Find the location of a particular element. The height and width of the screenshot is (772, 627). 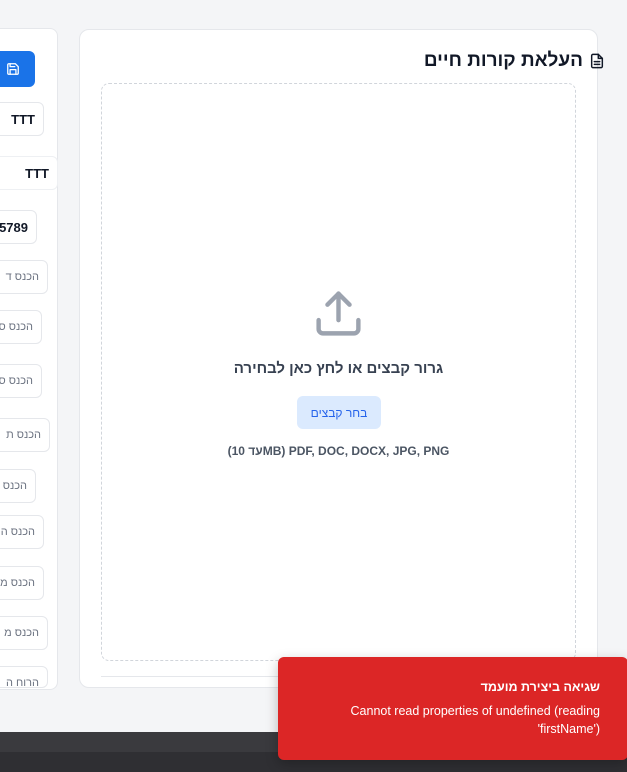

toast-title: שגיאה ביצירת מועמד is located at coordinates (540, 687).